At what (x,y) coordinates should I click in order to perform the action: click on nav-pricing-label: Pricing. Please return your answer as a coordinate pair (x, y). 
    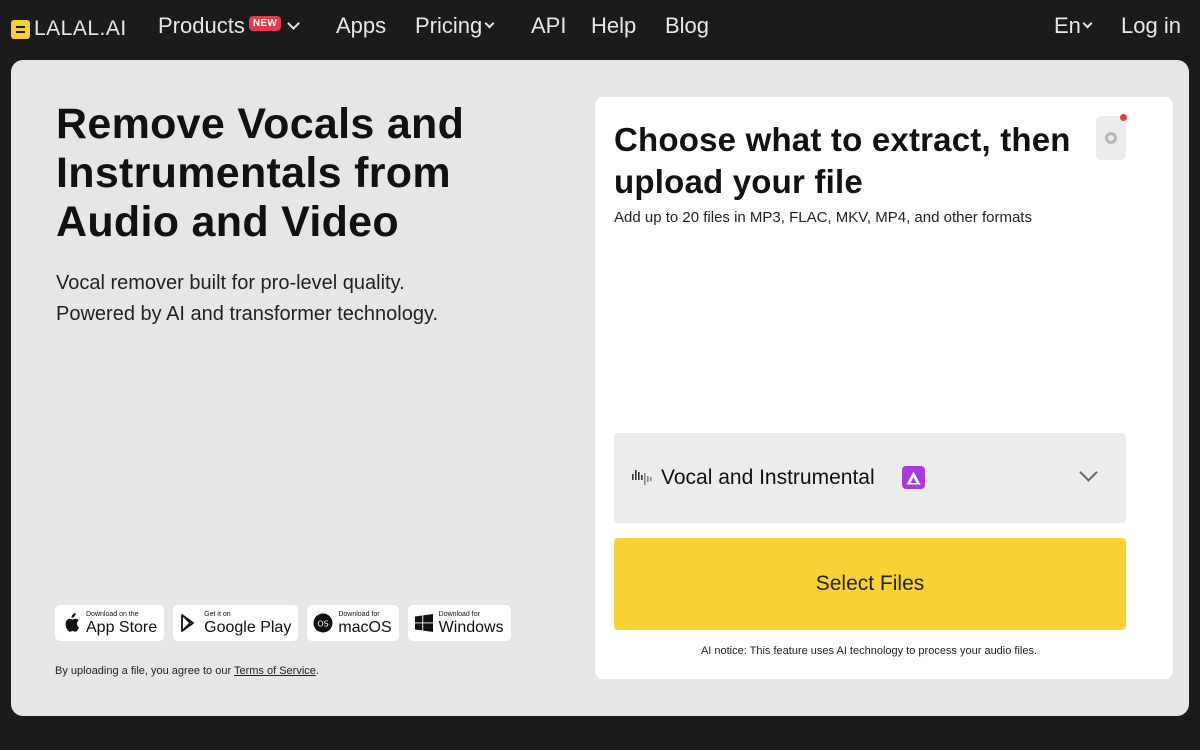
    Looking at the image, I should click on (449, 25).